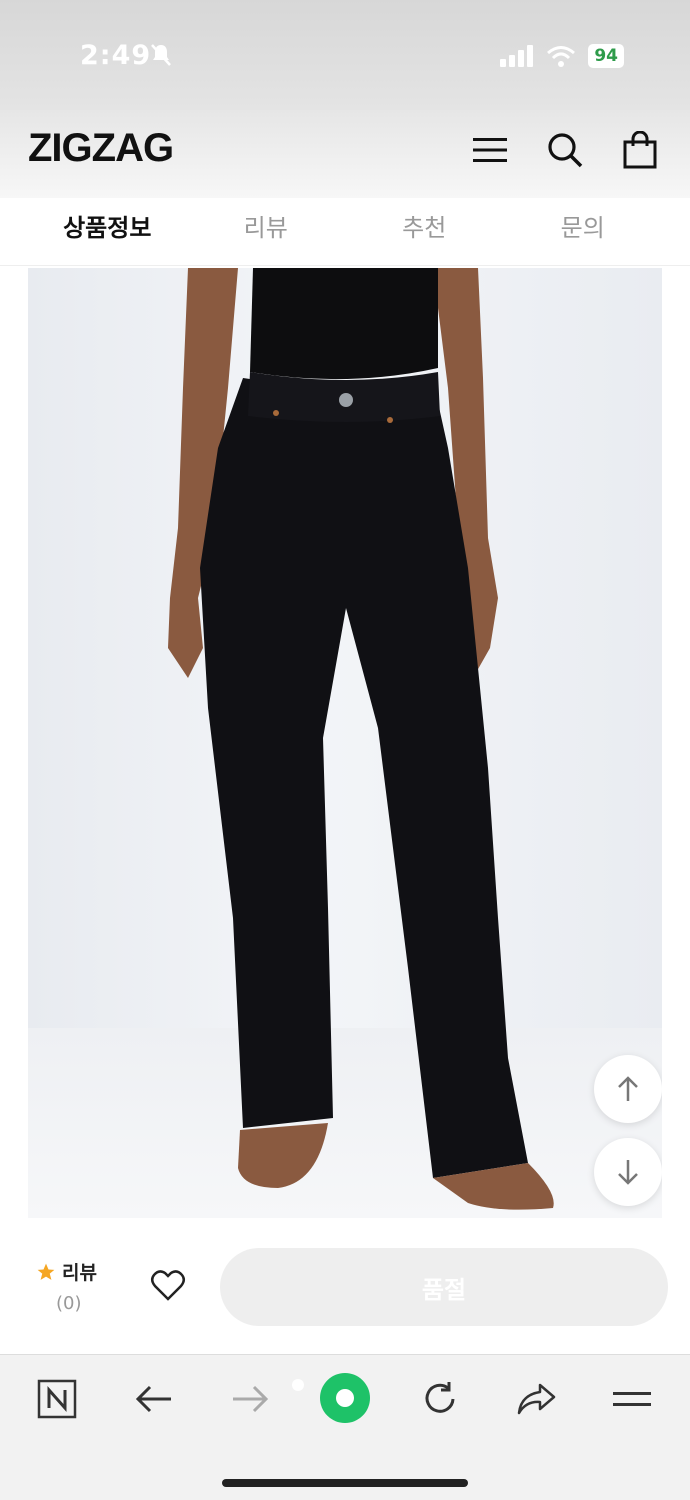 The width and height of the screenshot is (690, 1500). Describe the element at coordinates (632, 1399) in the screenshot. I see `hamburger-menu-icon` at that location.